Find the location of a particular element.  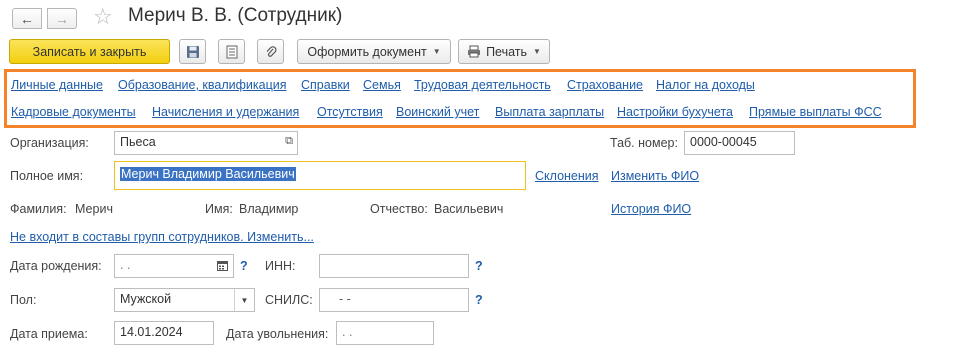

patronymic-value: Васильевич is located at coordinates (469, 209).